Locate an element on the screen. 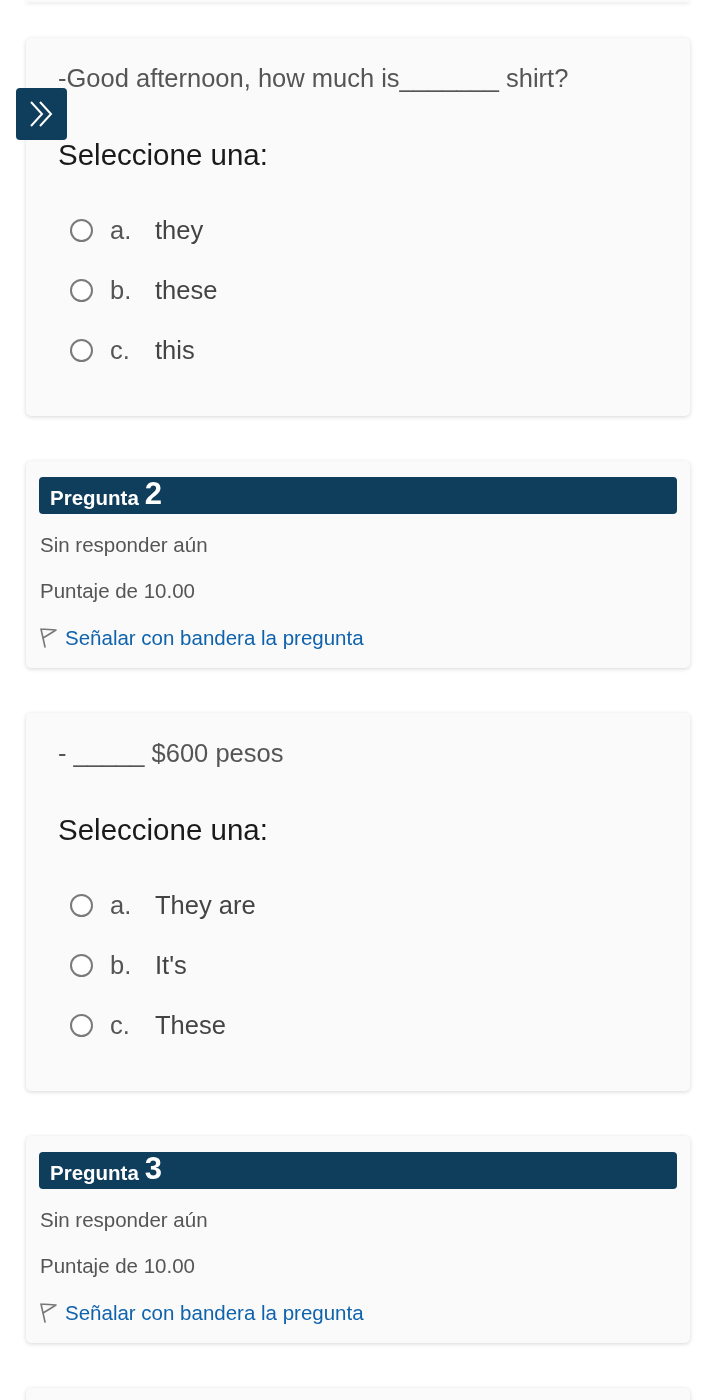 This screenshot has height=1400, width=714. question-text: - _____ $600 pesos is located at coordinates (171, 753).